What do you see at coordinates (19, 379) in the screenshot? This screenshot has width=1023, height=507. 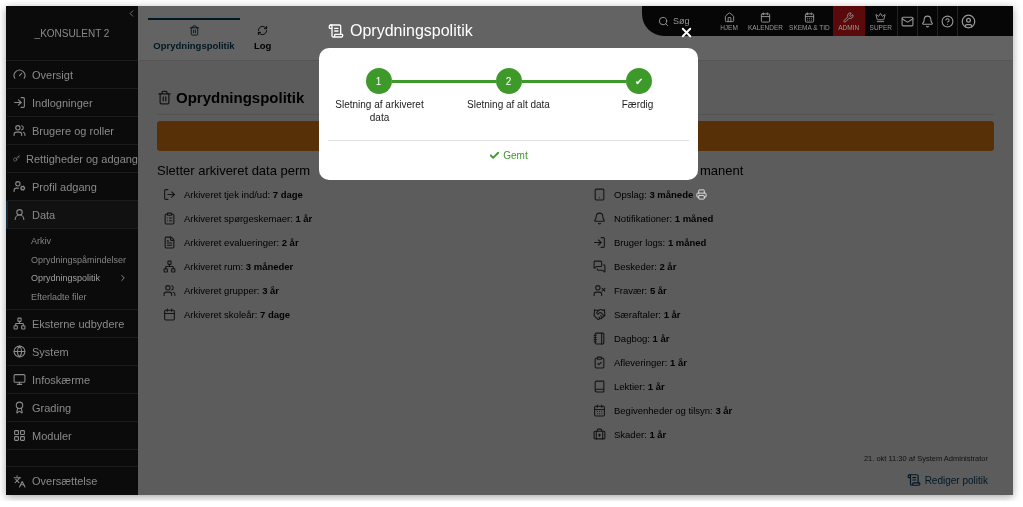 I see `monitor-icon` at bounding box center [19, 379].